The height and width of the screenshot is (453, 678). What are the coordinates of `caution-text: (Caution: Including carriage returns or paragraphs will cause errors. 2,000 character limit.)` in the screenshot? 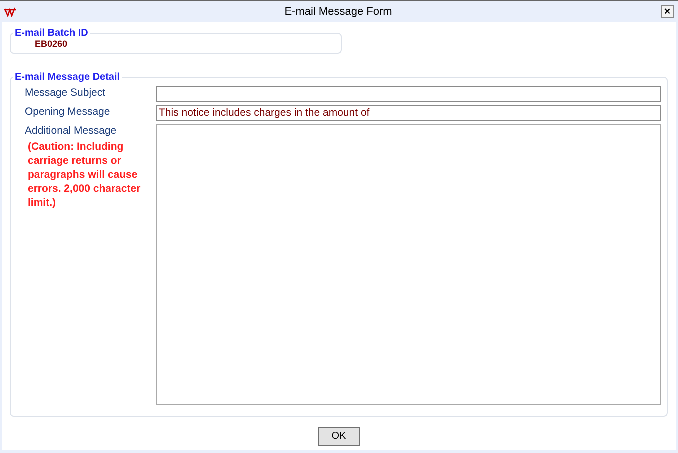 It's located at (85, 175).